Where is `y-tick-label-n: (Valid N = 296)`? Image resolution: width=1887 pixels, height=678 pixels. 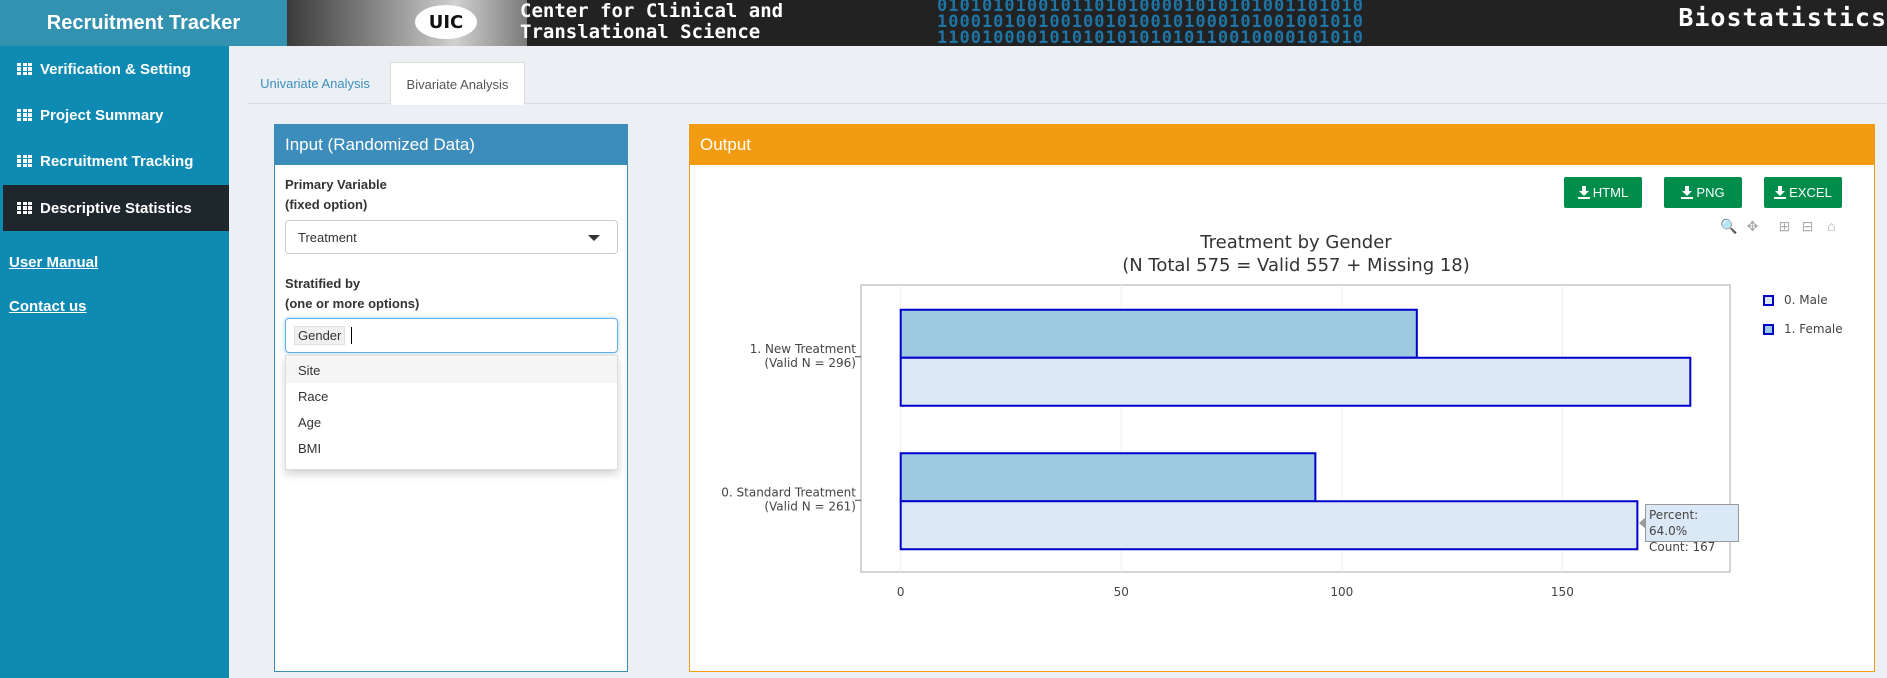 y-tick-label-n: (Valid N = 296) is located at coordinates (810, 363).